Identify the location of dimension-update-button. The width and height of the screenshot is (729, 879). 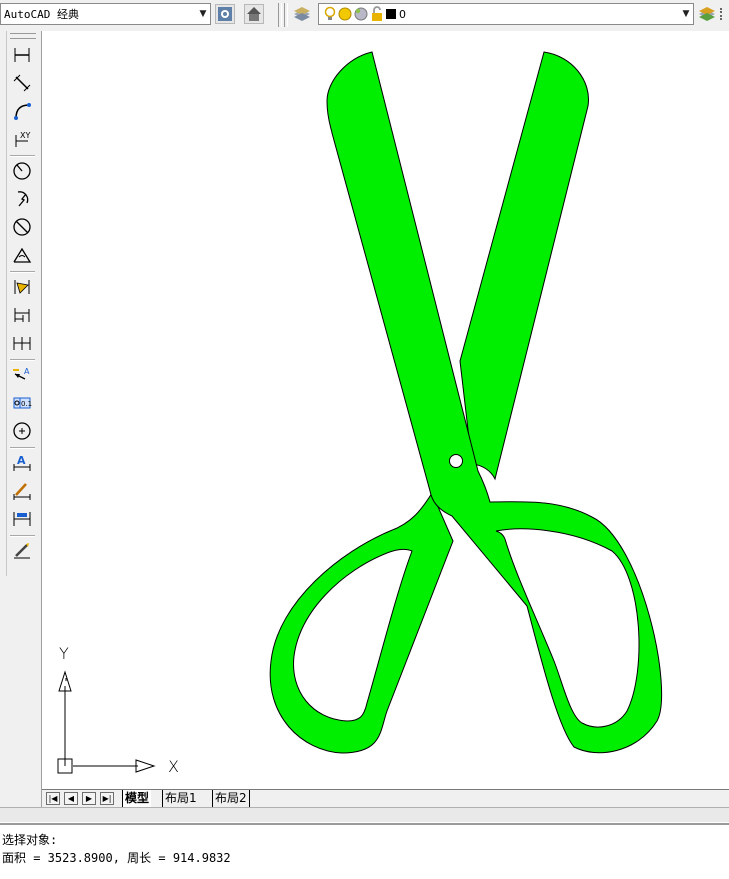
(22, 519).